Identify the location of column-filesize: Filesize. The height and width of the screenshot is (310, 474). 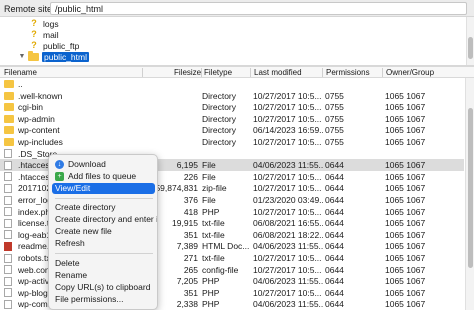
(187, 72).